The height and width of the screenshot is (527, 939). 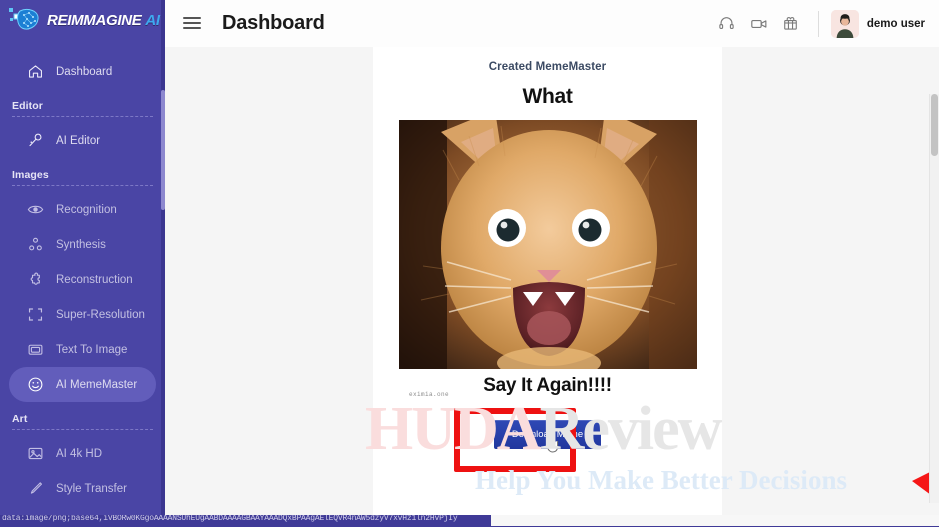 What do you see at coordinates (818, 23) in the screenshot?
I see `header-divider` at bounding box center [818, 23].